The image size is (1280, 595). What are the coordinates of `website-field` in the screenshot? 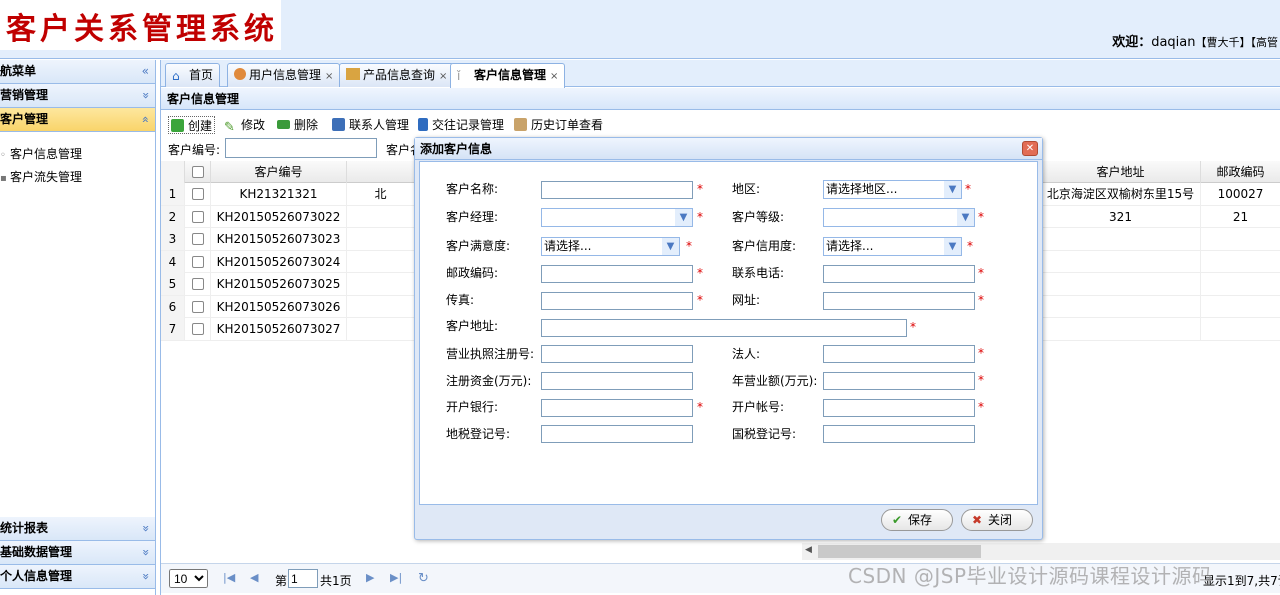 It's located at (899, 301).